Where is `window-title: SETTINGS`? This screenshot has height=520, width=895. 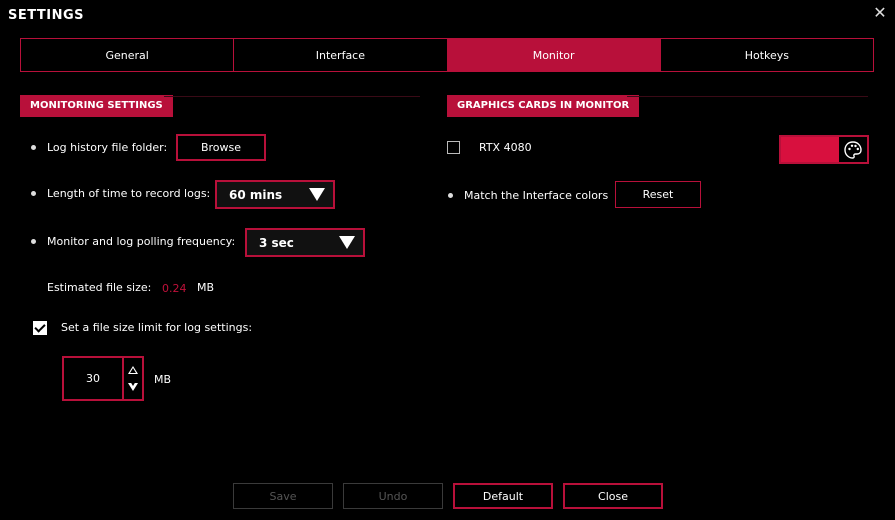 window-title: SETTINGS is located at coordinates (46, 15).